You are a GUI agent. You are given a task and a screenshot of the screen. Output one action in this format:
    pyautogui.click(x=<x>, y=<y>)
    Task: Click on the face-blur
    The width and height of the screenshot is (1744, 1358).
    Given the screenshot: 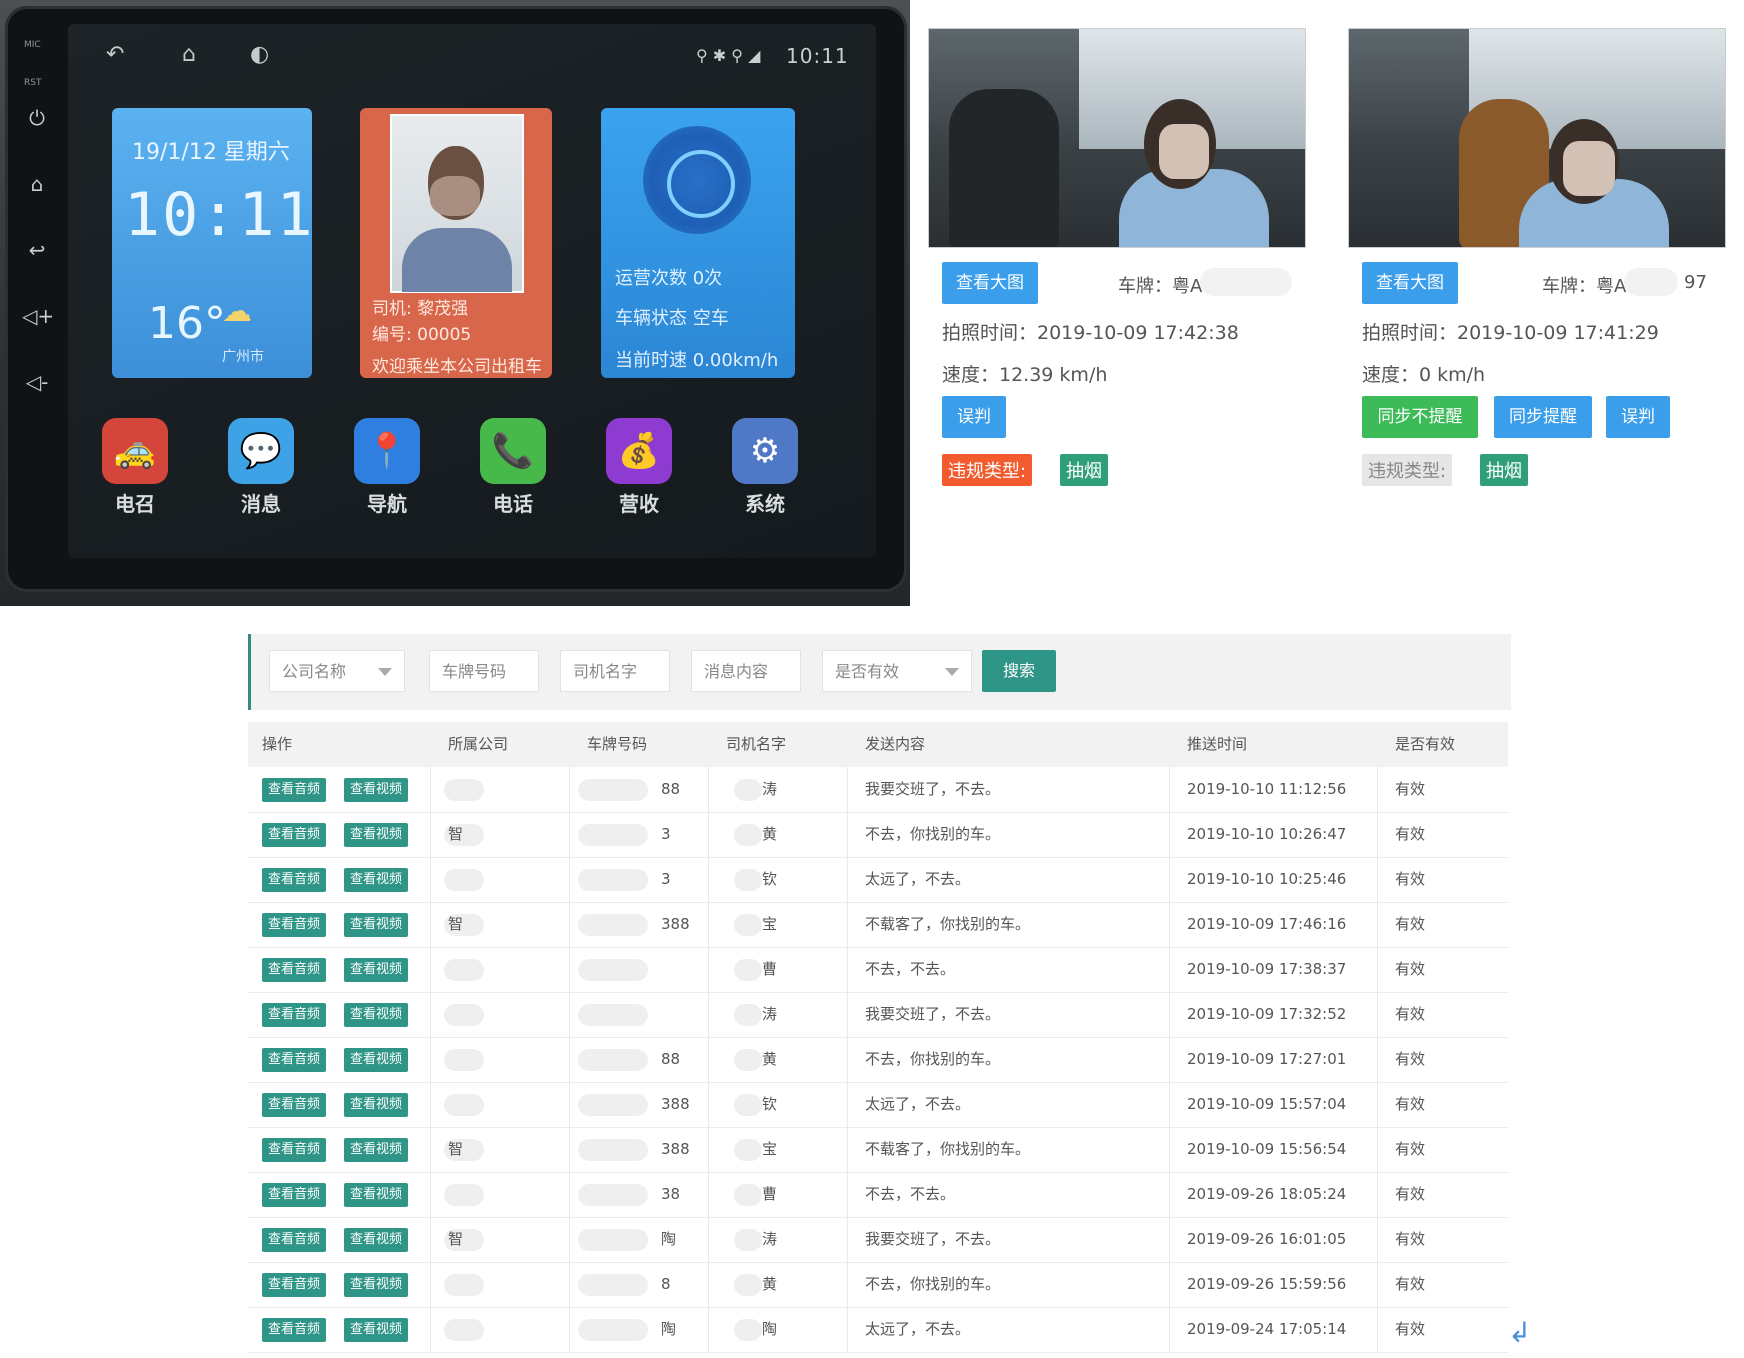 What is the action you would take?
    pyautogui.click(x=455, y=196)
    